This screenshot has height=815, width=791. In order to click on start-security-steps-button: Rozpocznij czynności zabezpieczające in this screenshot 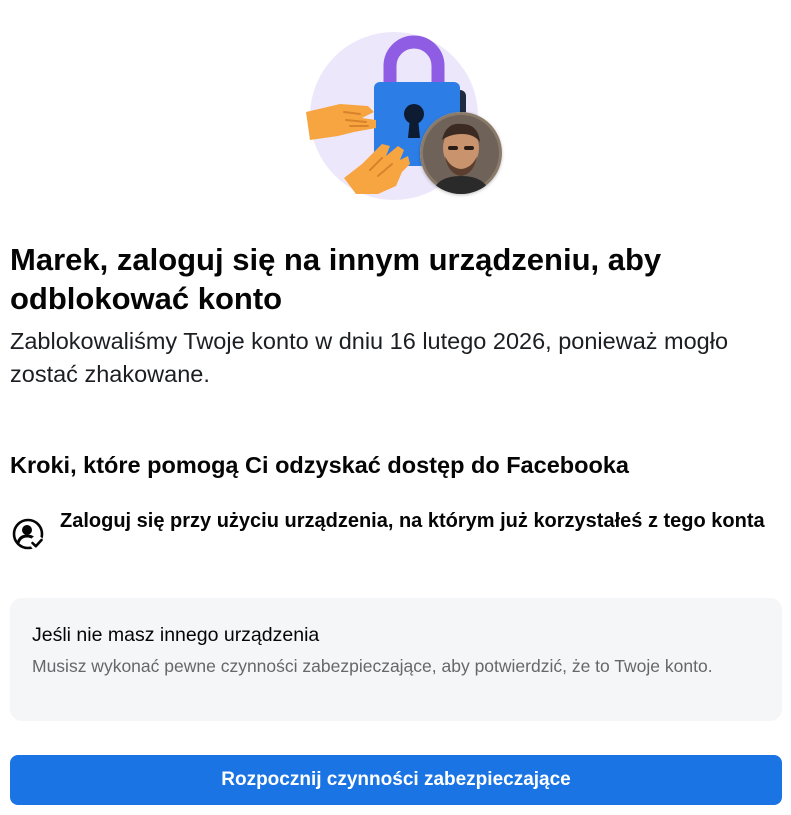, I will do `click(396, 780)`.